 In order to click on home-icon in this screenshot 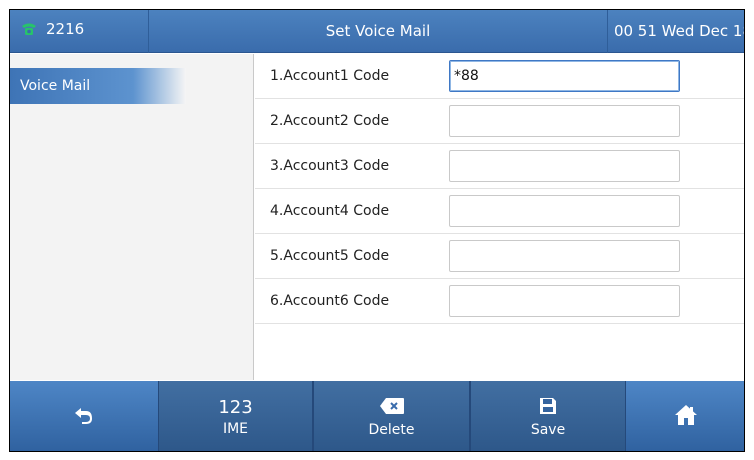, I will do `click(686, 417)`.